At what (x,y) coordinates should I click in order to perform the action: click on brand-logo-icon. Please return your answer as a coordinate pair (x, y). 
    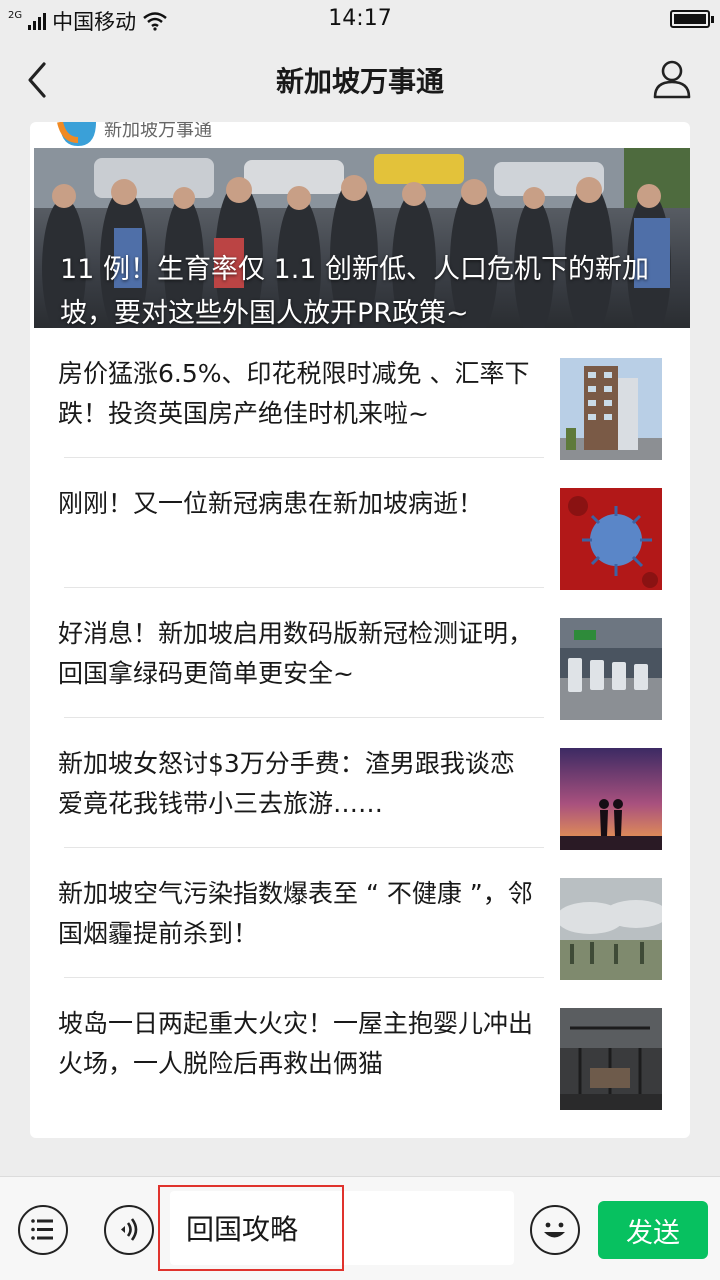
    Looking at the image, I should click on (76, 134).